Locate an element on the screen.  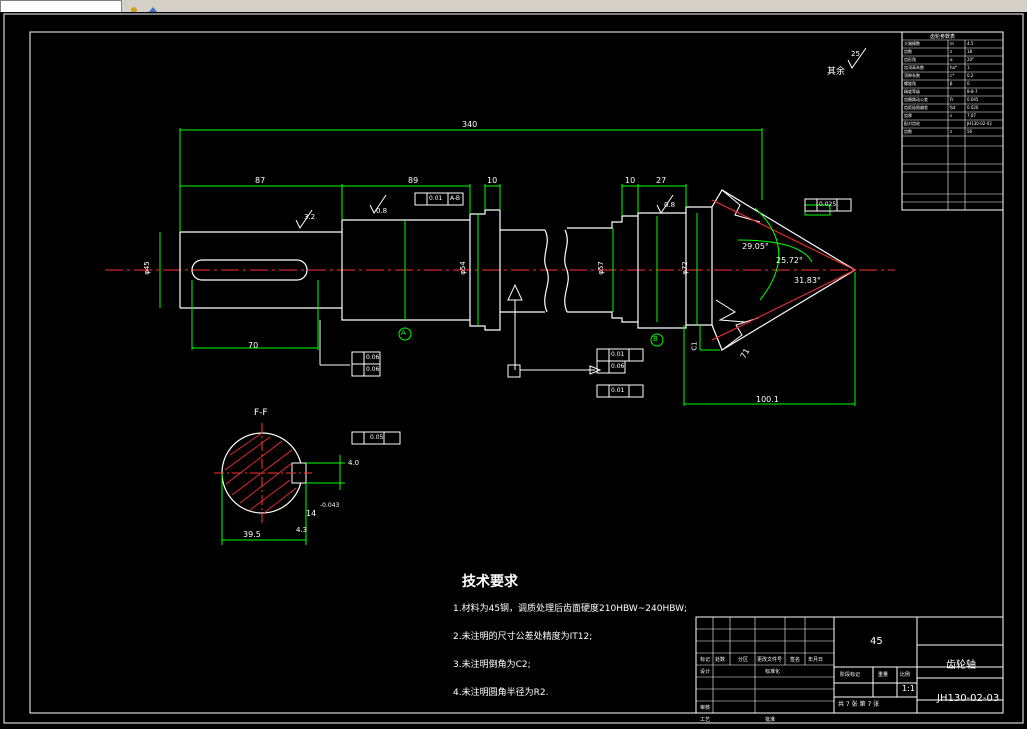
gear-table-cell: 56 is located at coordinates (970, 131).